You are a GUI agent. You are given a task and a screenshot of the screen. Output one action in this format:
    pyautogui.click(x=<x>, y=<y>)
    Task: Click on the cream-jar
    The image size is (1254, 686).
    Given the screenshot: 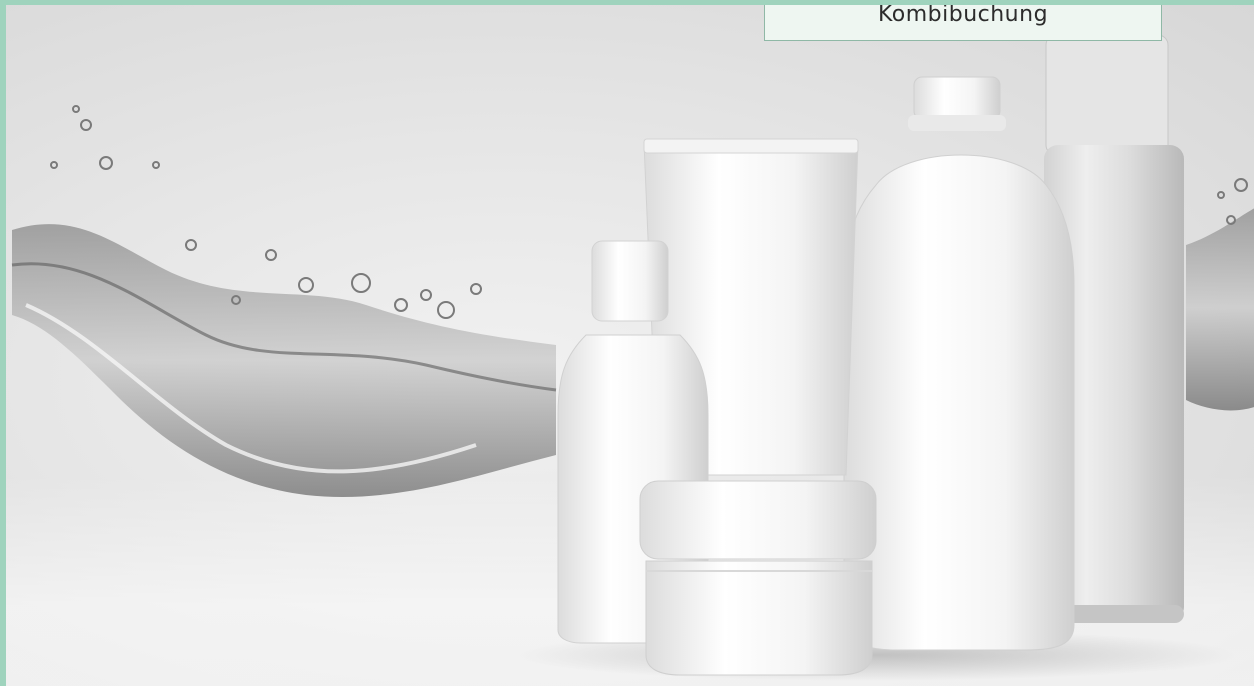 What is the action you would take?
    pyautogui.click(x=758, y=578)
    